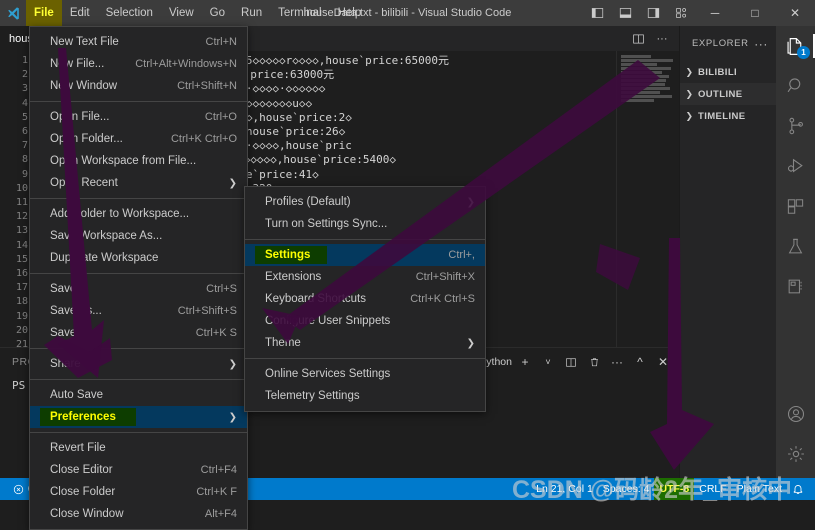 The image size is (815, 530). Describe the element at coordinates (129, 13) in the screenshot. I see `menu-selection: Selection` at that location.